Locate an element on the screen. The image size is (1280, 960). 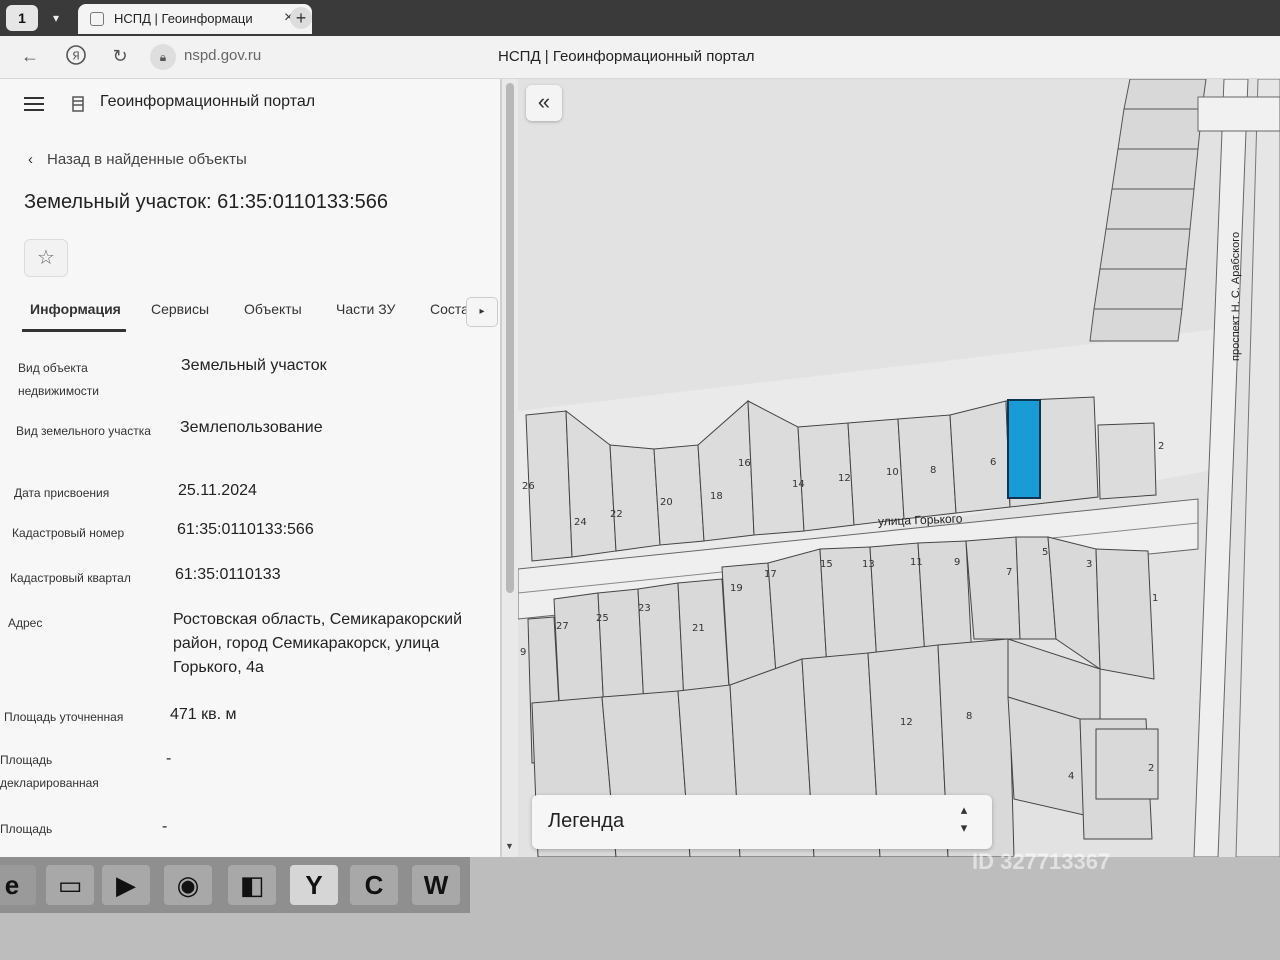
tabs-dropdown-icon: ▾ is located at coordinates (56, 18).